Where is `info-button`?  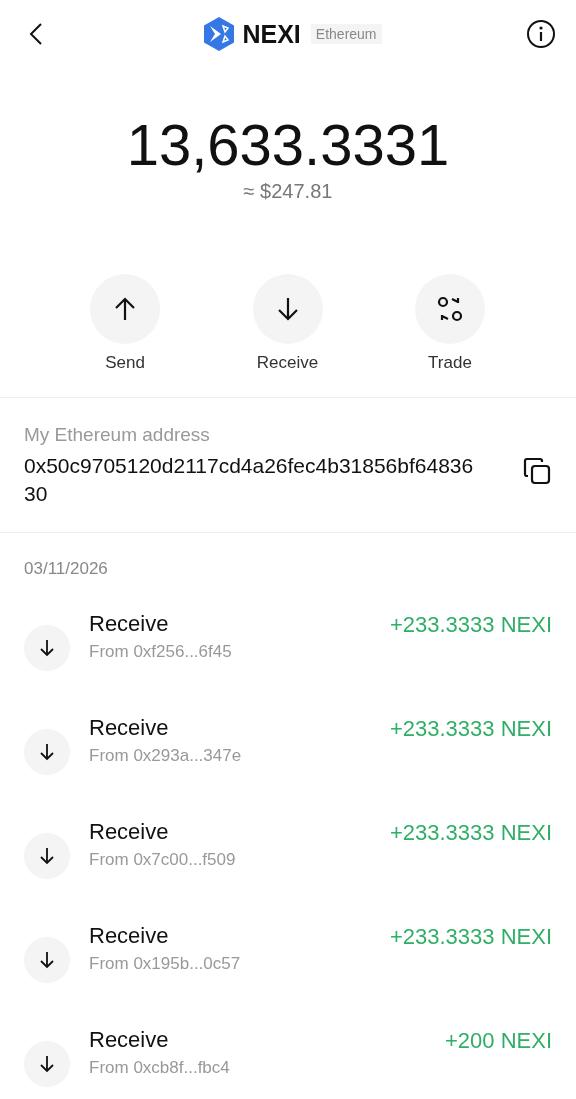 info-button is located at coordinates (541, 34).